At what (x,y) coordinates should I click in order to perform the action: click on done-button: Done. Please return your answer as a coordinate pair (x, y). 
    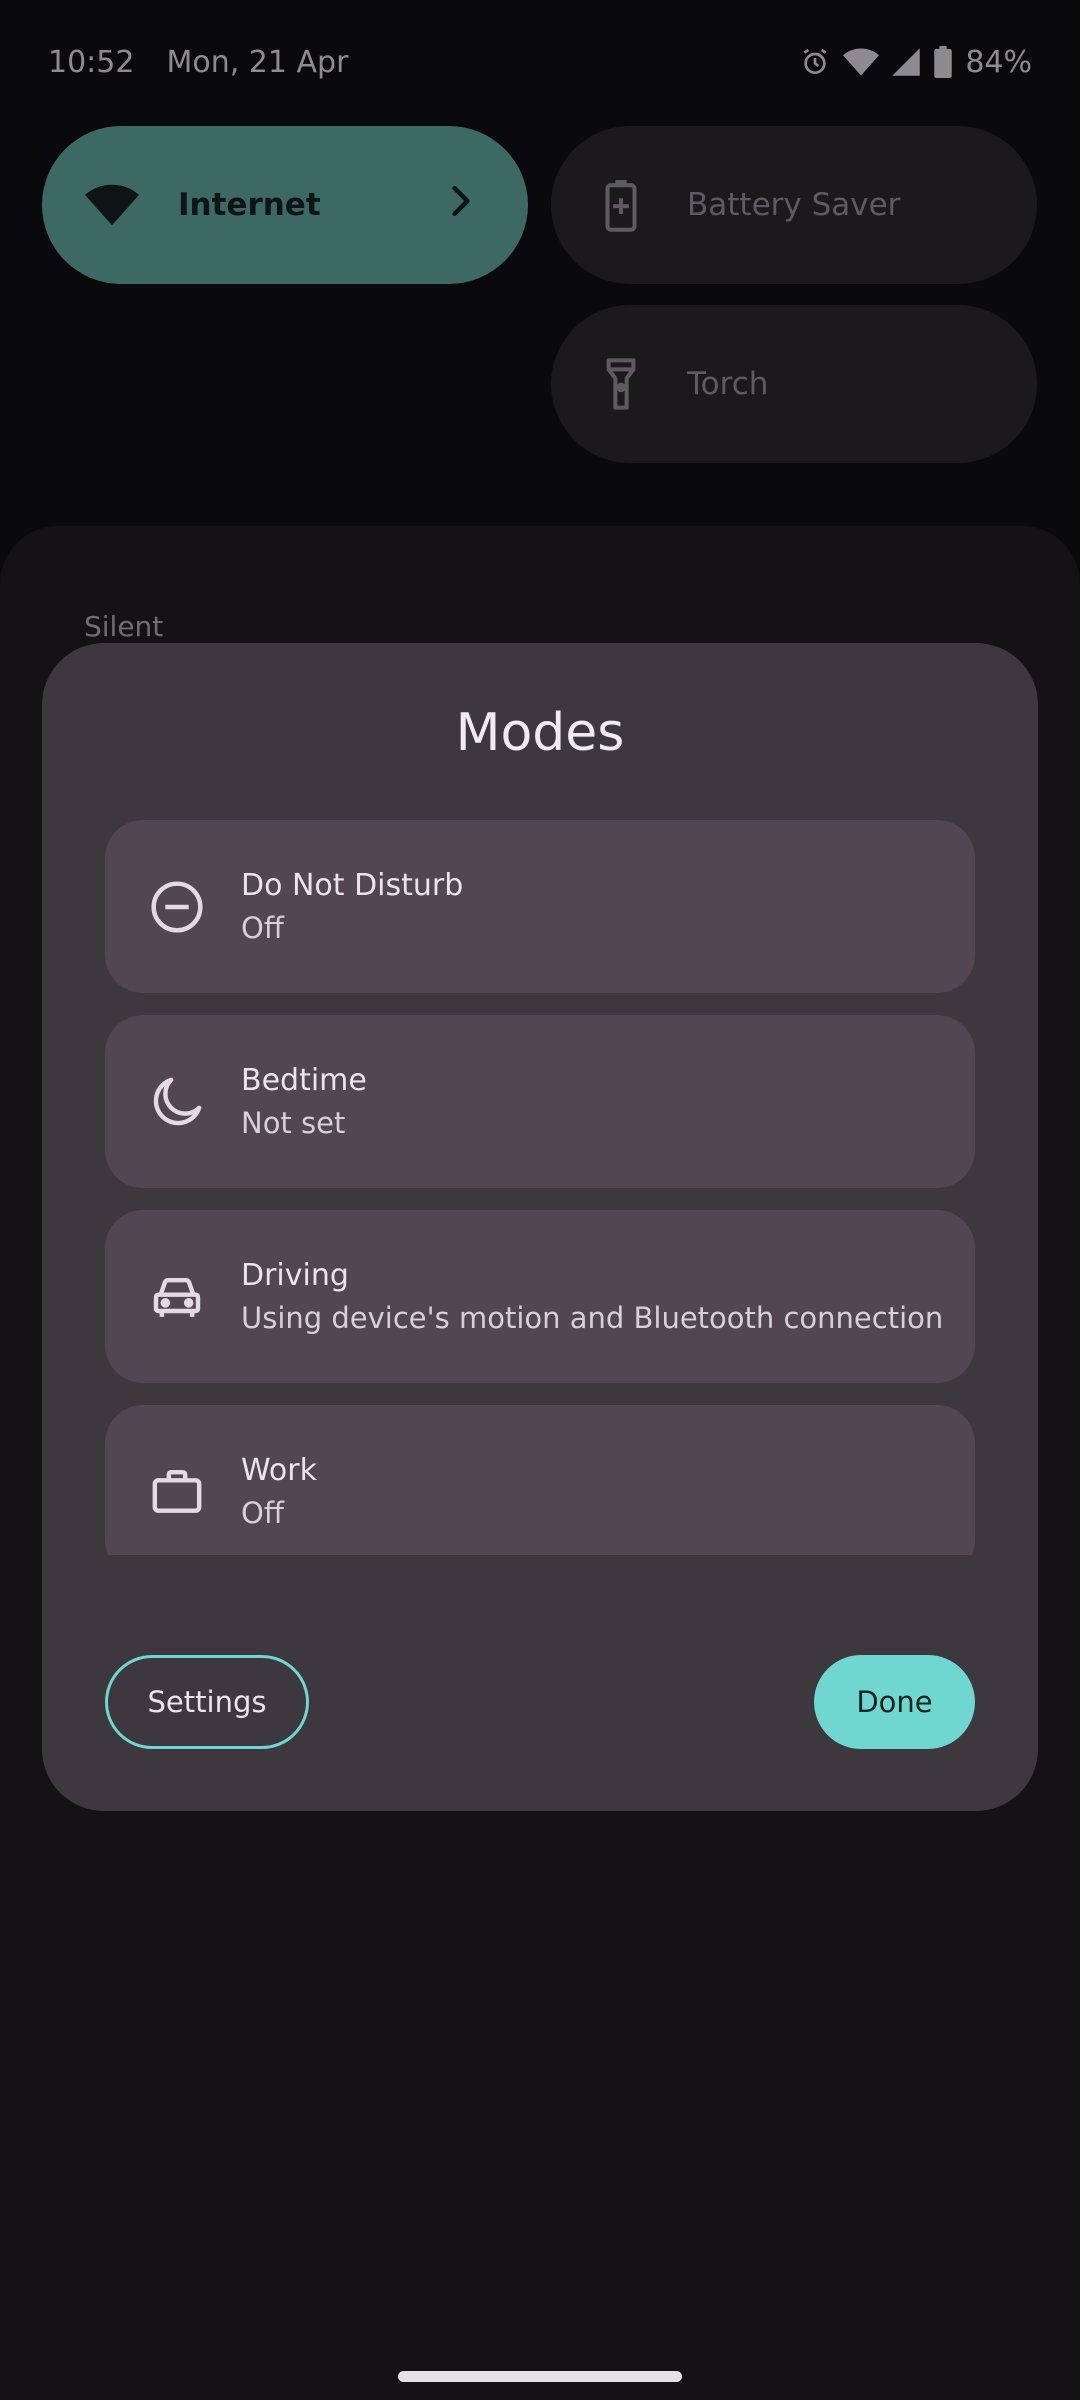
    Looking at the image, I should click on (894, 1702).